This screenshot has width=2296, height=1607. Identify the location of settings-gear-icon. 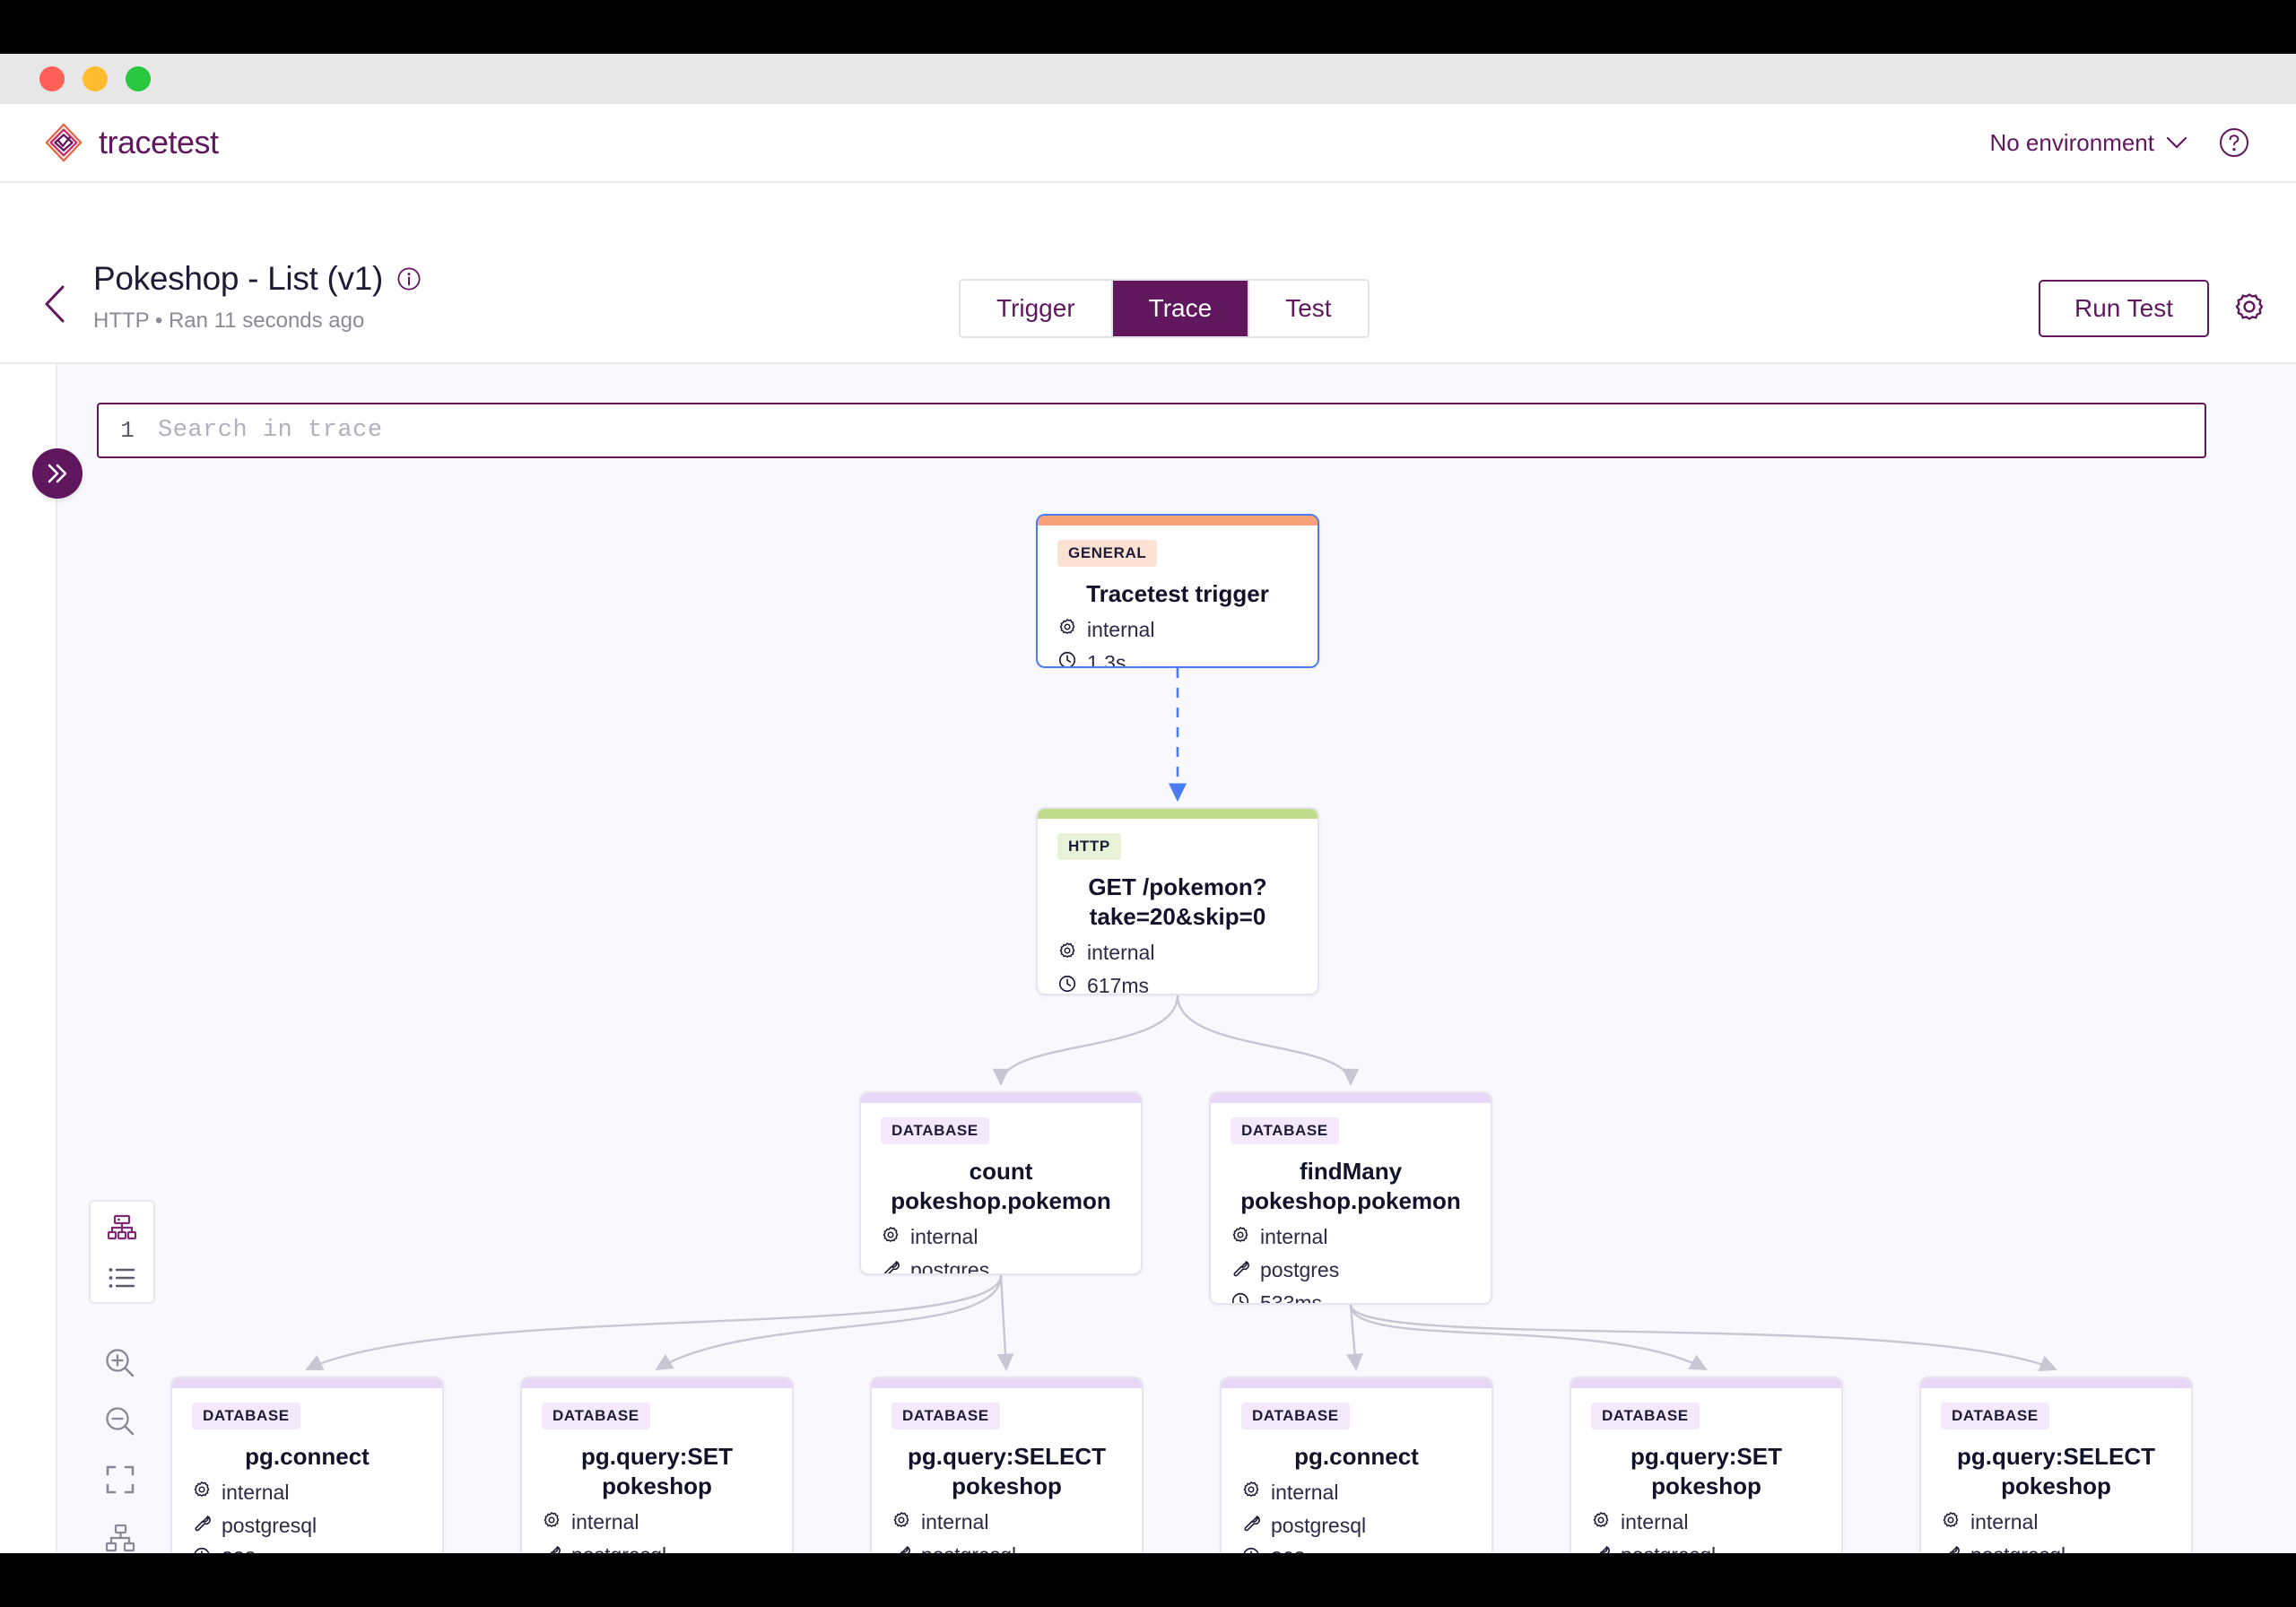
(2249, 308).